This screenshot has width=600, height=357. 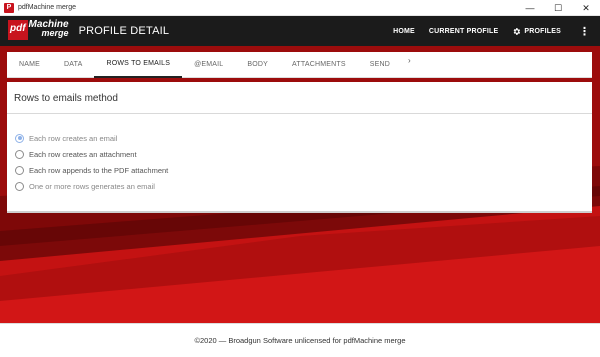 What do you see at coordinates (99, 170) in the screenshot?
I see `radio-label: Each row appends to the PDF attachment` at bounding box center [99, 170].